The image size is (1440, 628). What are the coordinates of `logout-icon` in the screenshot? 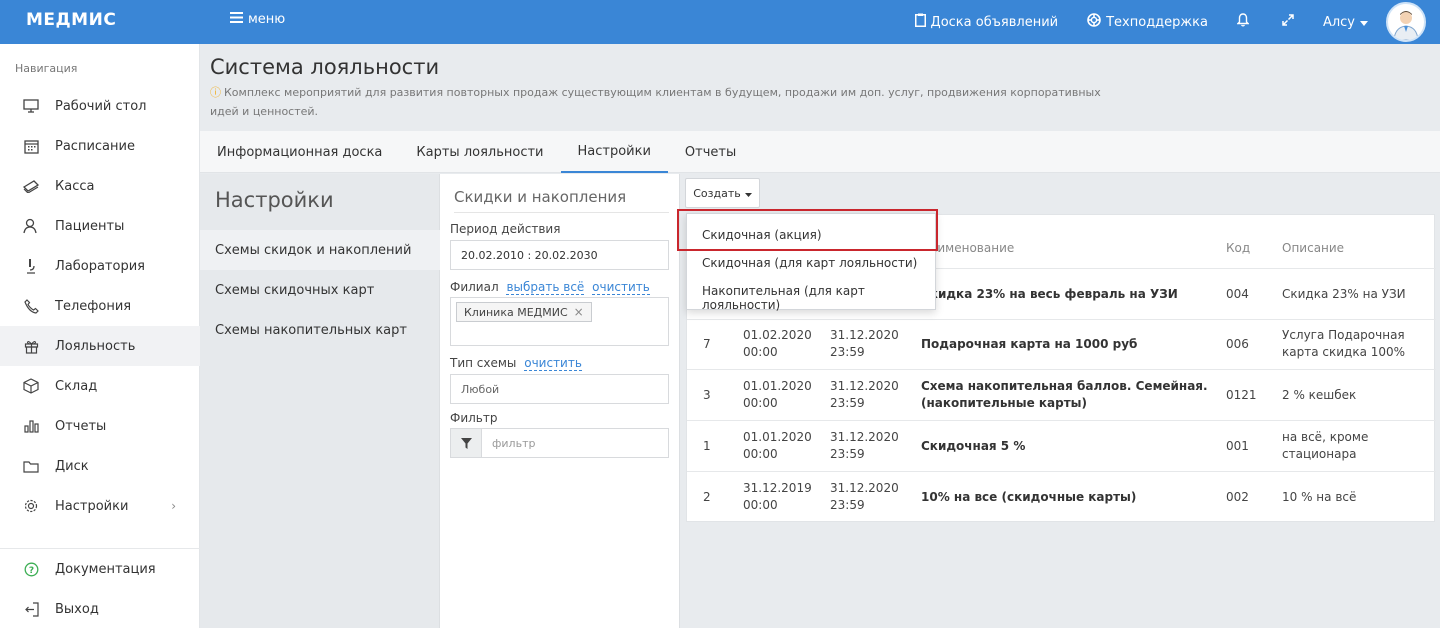 It's located at (31, 609).